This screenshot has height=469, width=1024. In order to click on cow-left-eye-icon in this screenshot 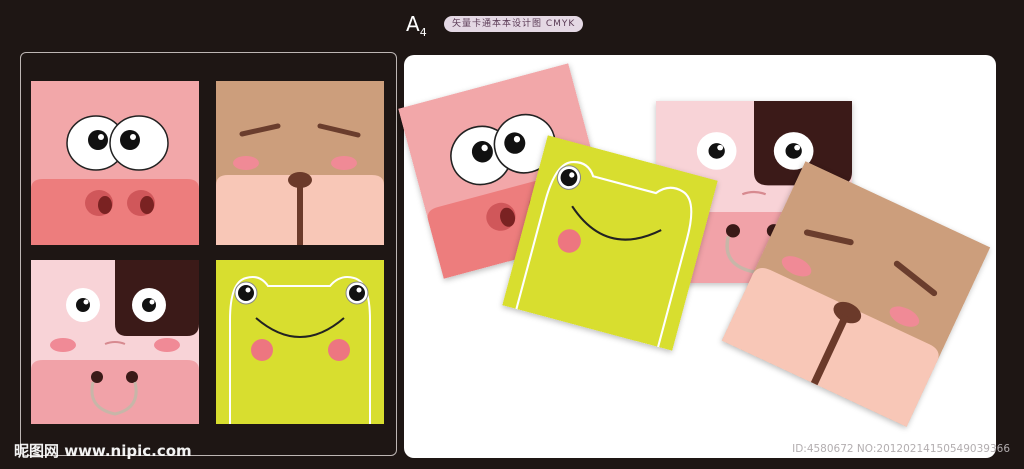, I will do `click(83, 305)`.